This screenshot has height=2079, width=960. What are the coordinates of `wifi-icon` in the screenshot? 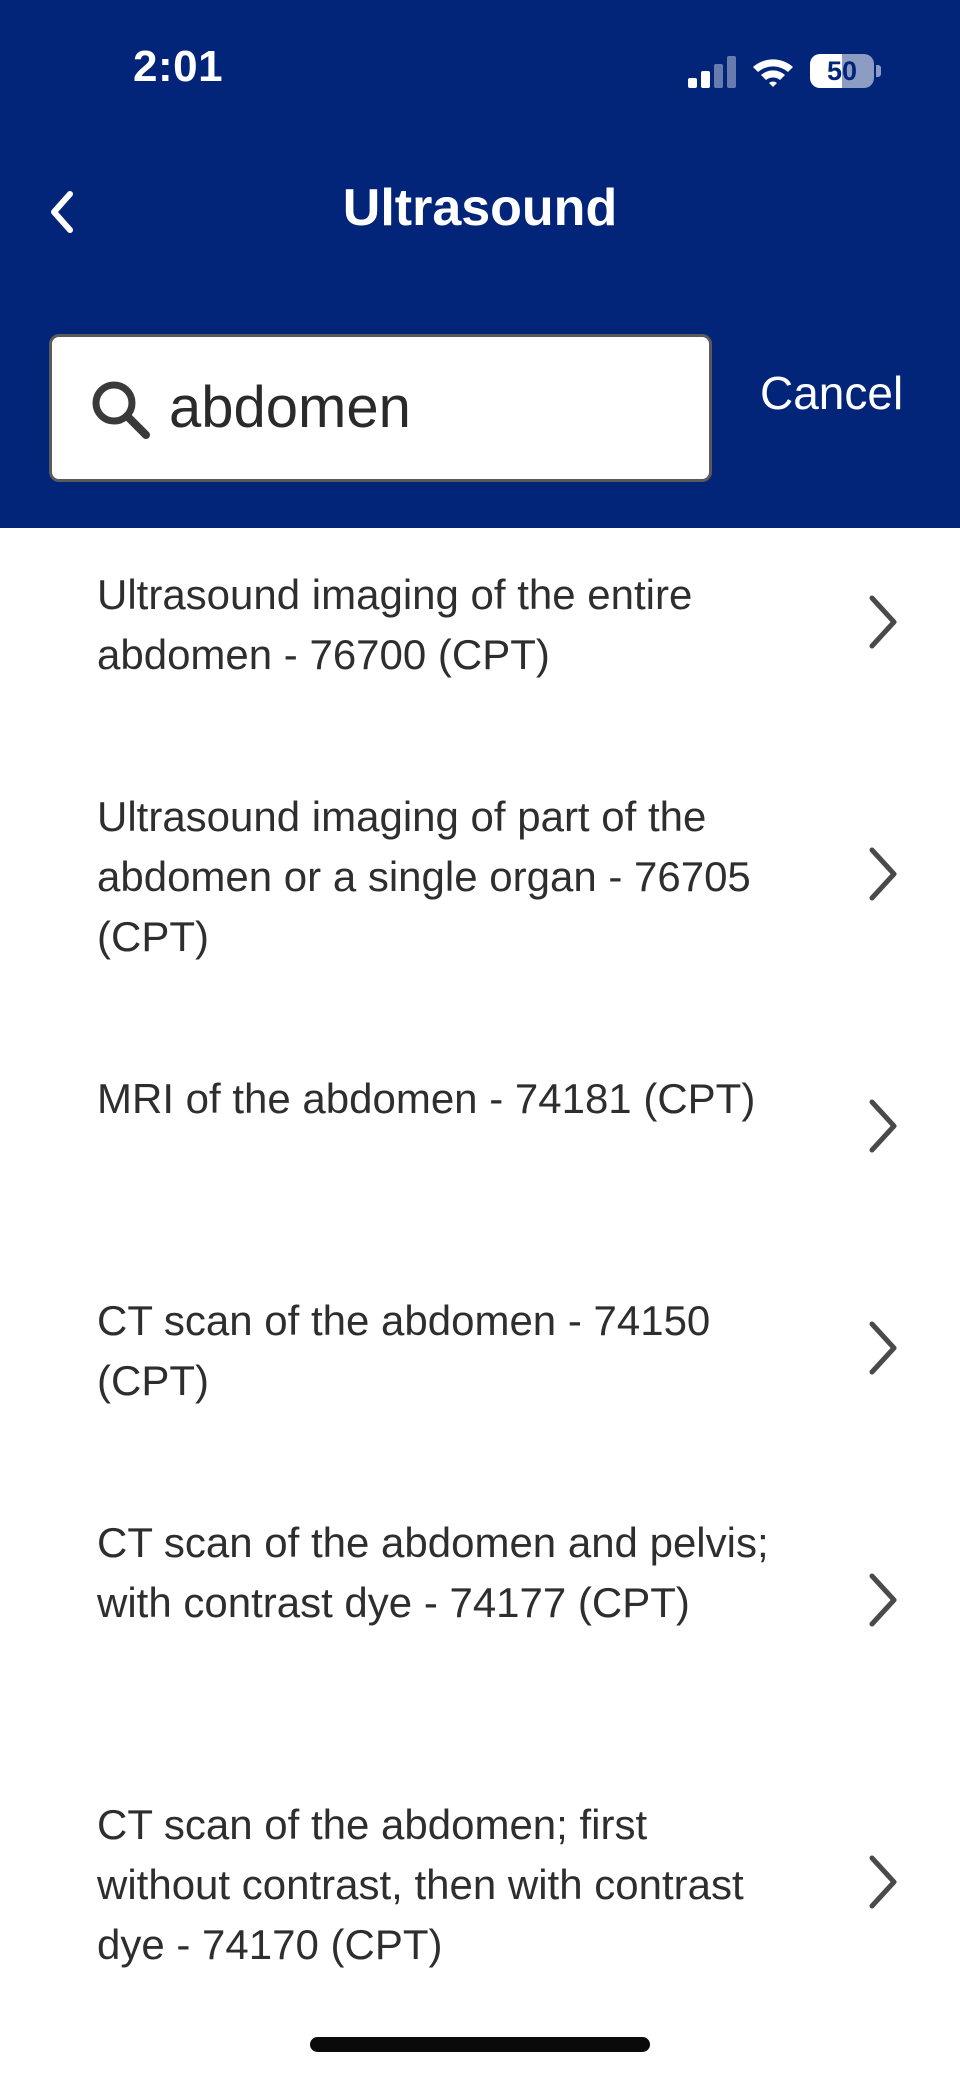 It's located at (773, 73).